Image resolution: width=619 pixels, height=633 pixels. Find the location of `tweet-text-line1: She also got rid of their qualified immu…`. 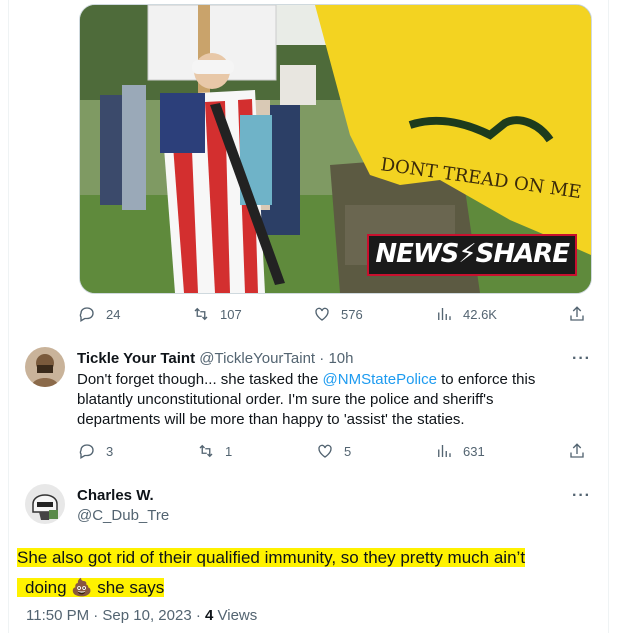

tweet-text-line1: She also got rid of their qualified immu… is located at coordinates (271, 557).